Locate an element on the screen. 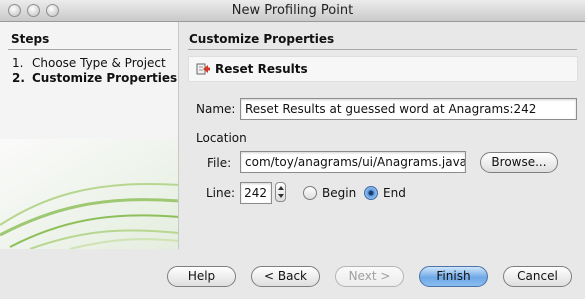 The width and height of the screenshot is (585, 299). window-title: New Profiling Point is located at coordinates (292, 10).